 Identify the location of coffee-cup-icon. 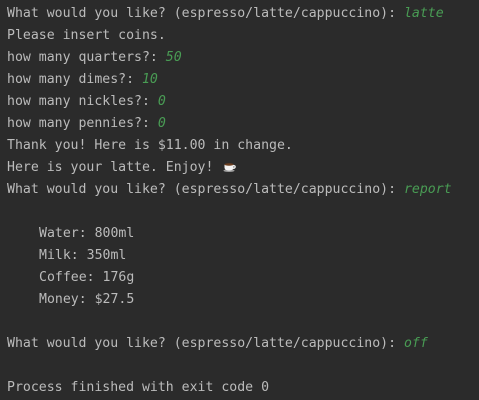
(230, 166).